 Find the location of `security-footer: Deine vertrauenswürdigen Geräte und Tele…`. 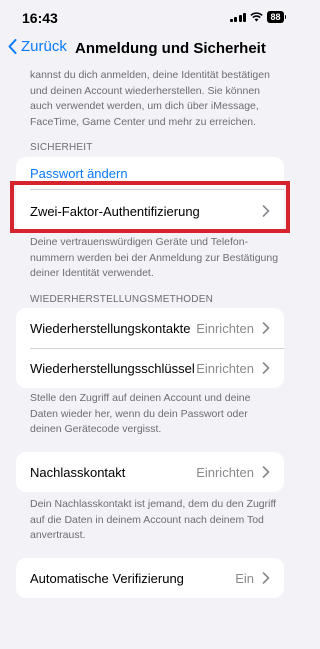

security-footer: Deine vertrauenswürdigen Geräte und Tele… is located at coordinates (154, 257).